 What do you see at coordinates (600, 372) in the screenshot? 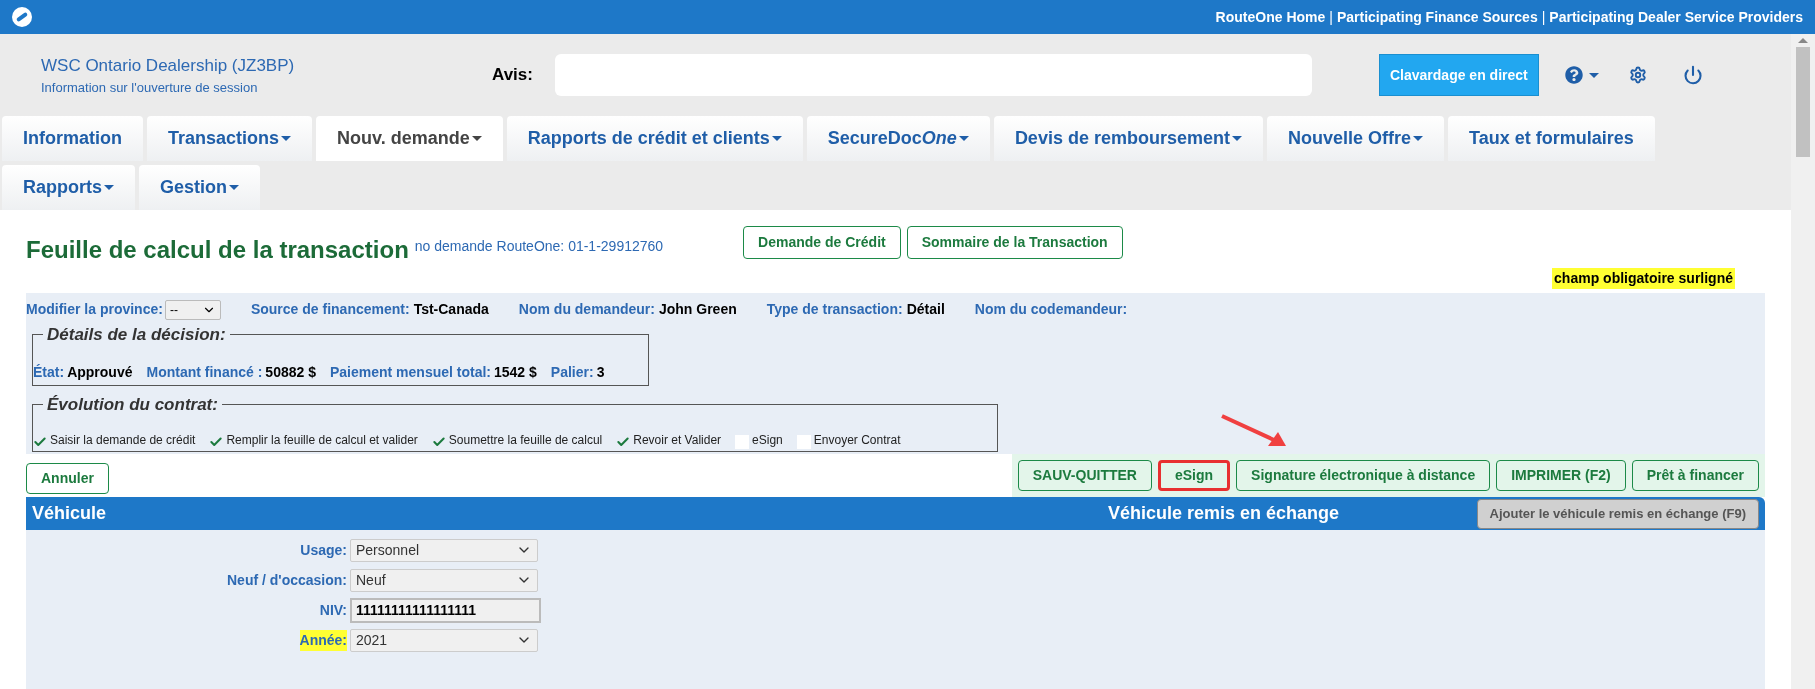
I see `decision-value: 3` at bounding box center [600, 372].